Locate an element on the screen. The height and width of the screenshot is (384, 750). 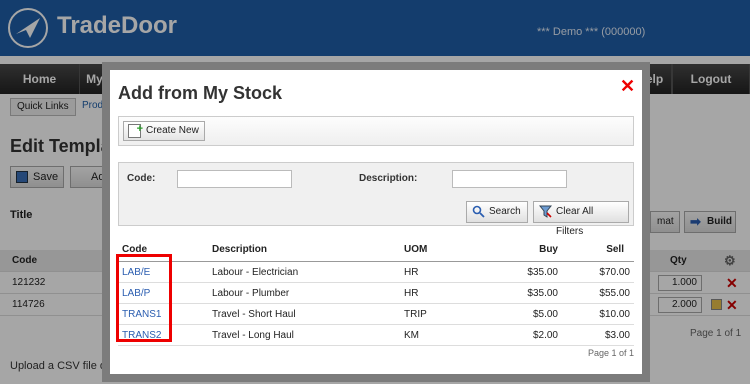
search-label: Search is located at coordinates (505, 211).